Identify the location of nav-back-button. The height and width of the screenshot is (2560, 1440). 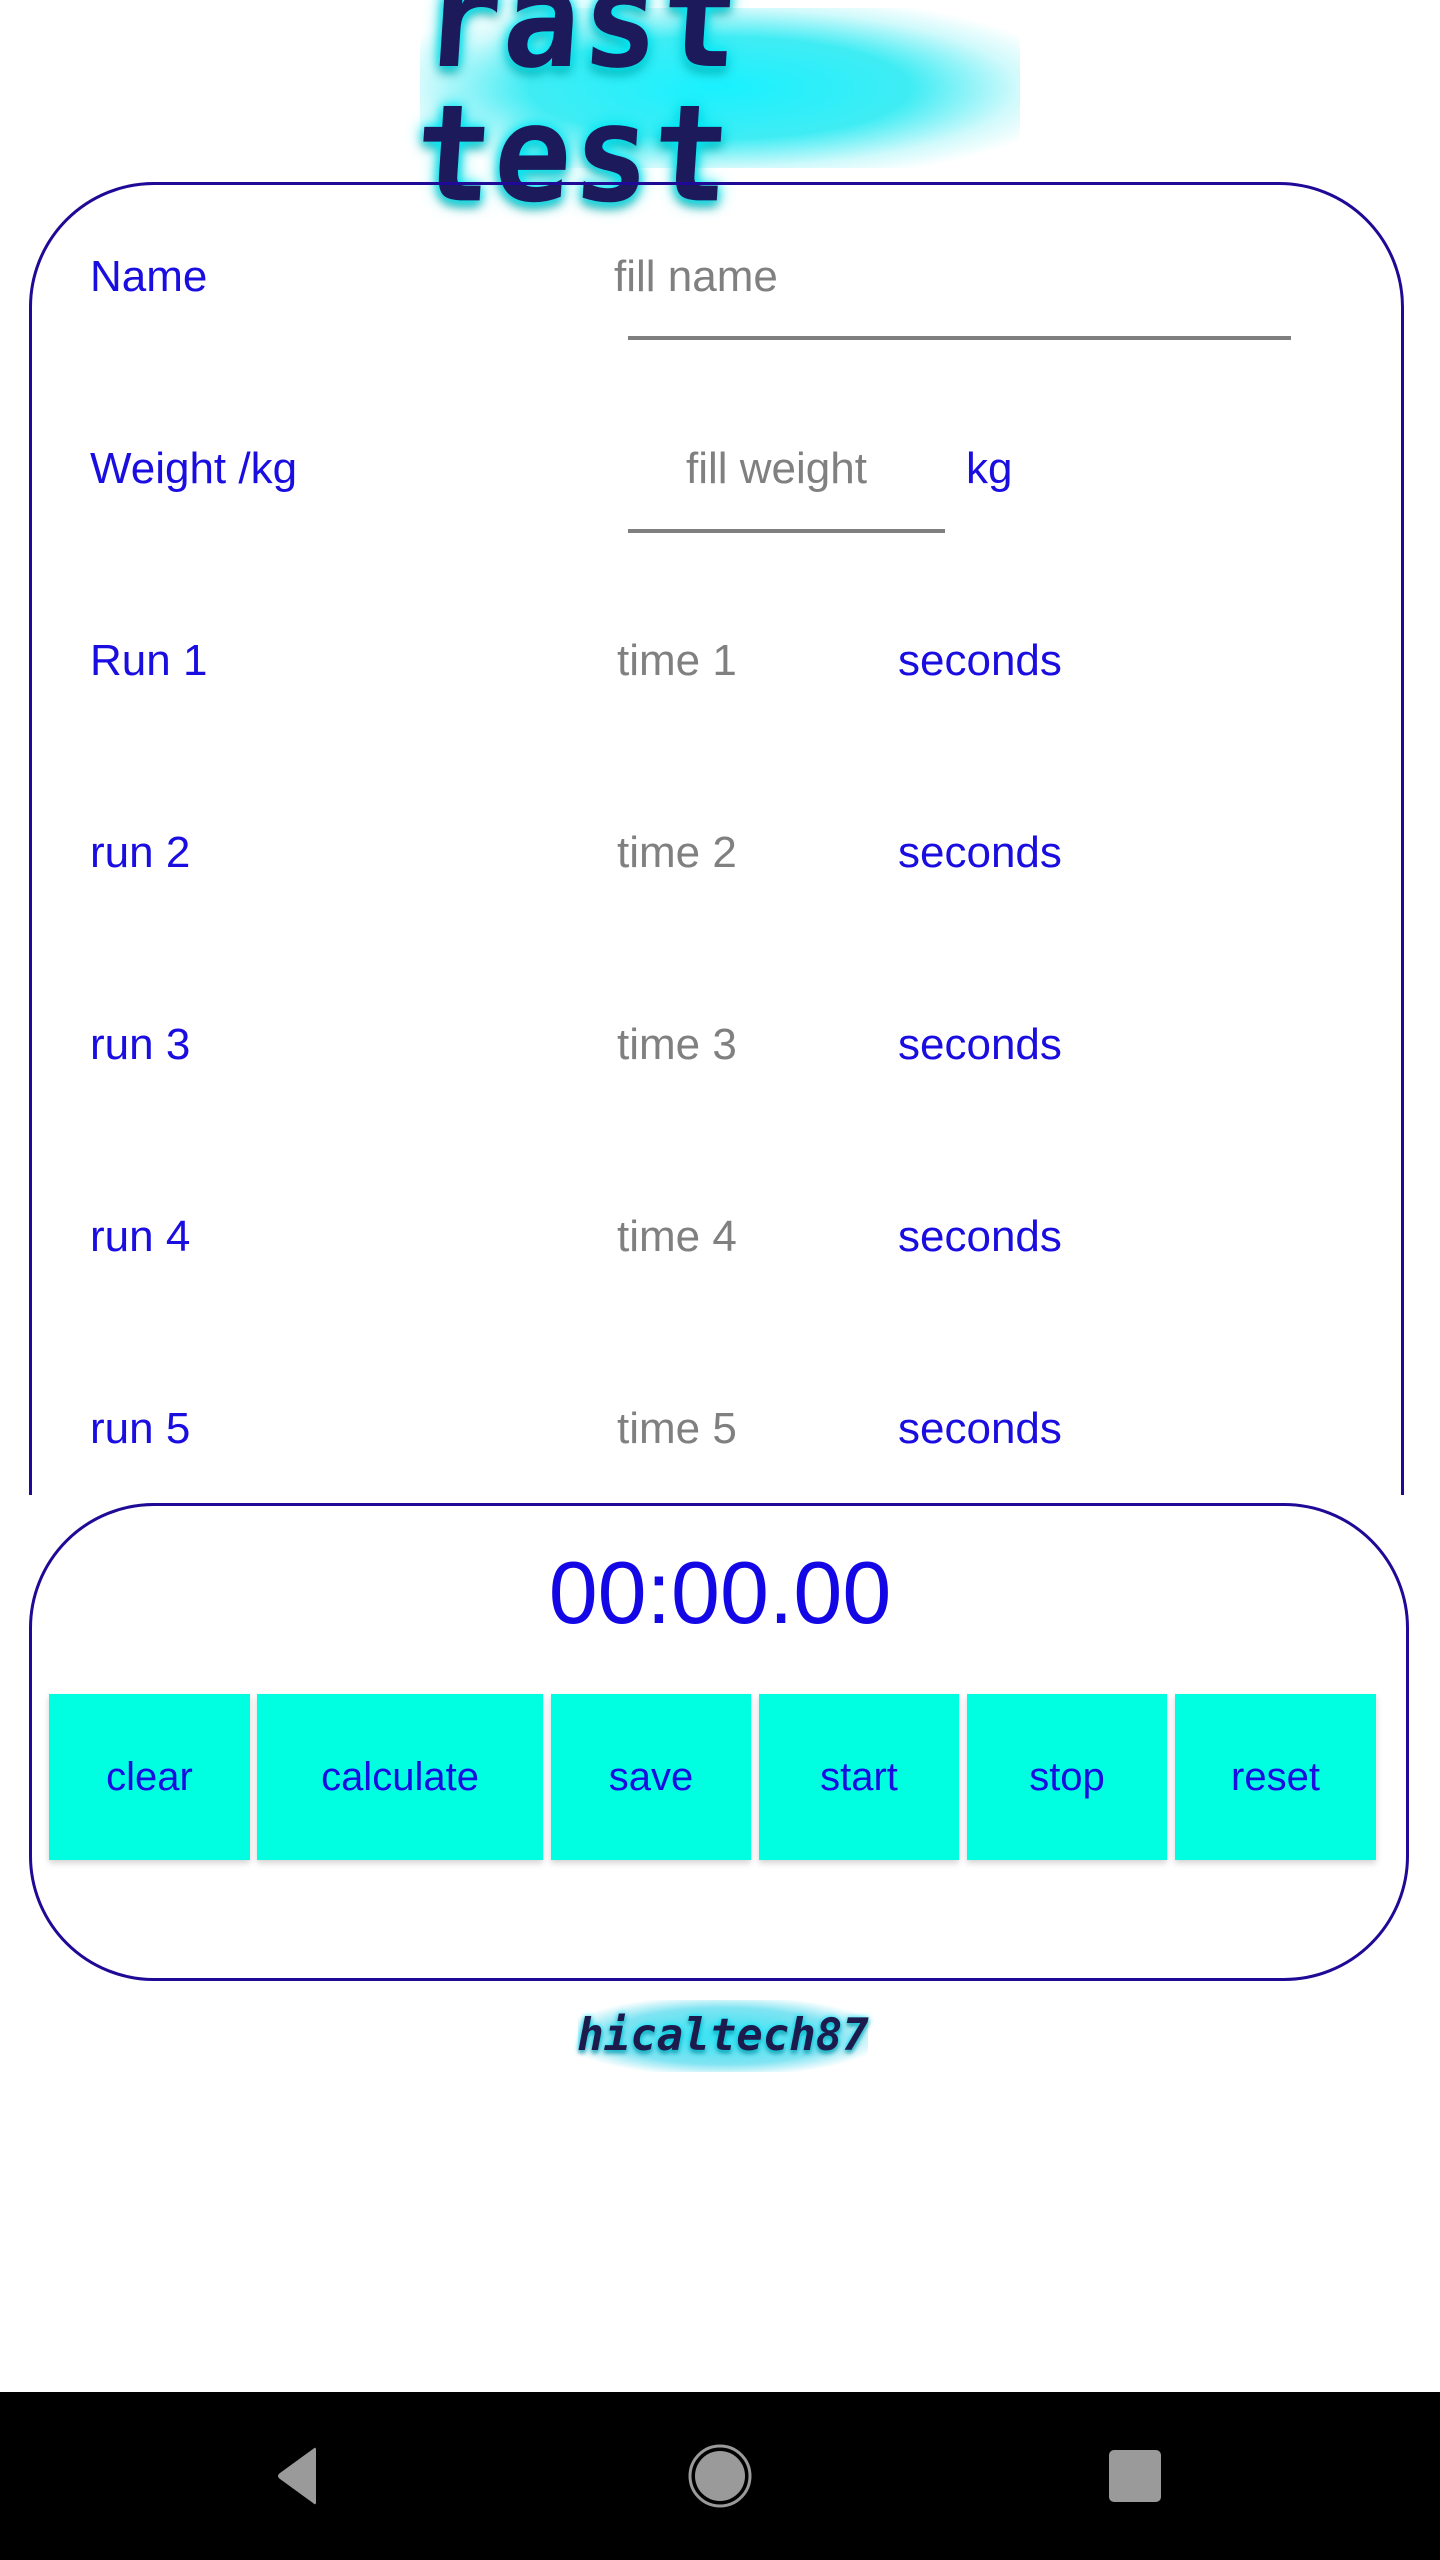
(300, 2476).